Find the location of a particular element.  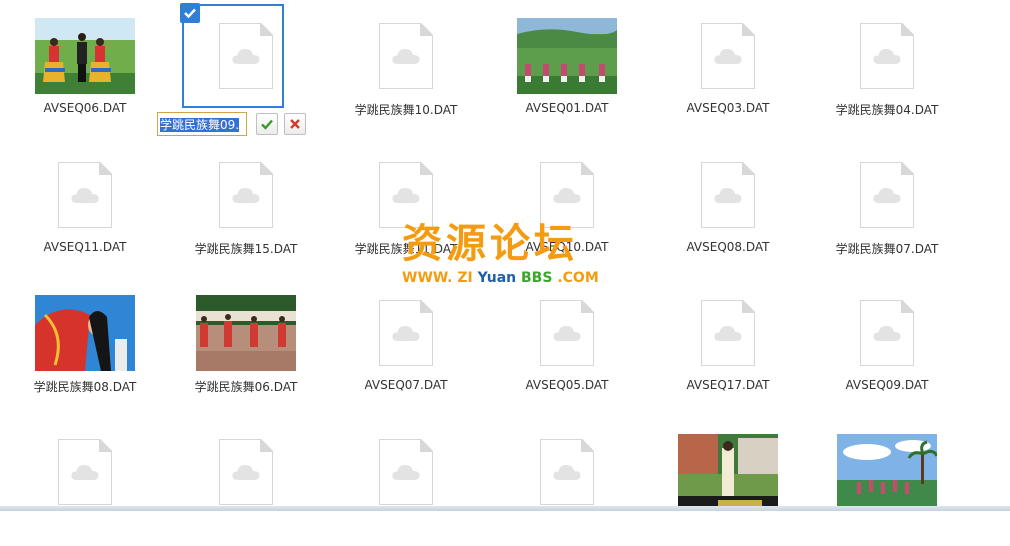

file-item: AVSEQ05.DAT is located at coordinates (567, 342).